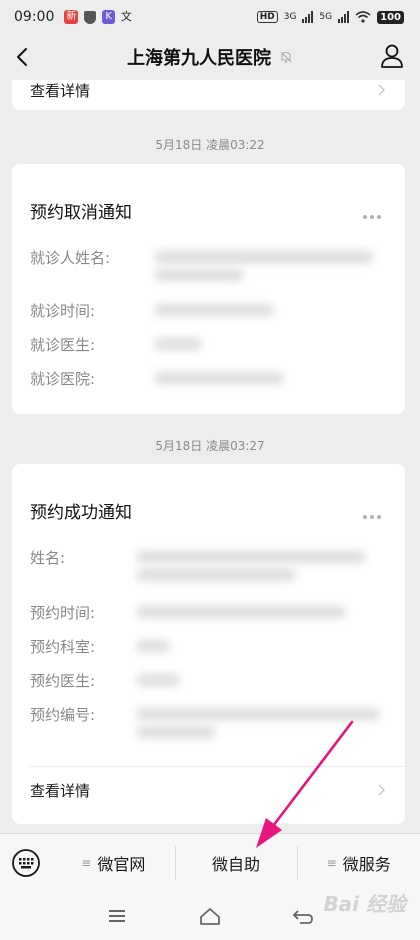 The height and width of the screenshot is (940, 420). What do you see at coordinates (308, 17) in the screenshot?
I see `signal-icon` at bounding box center [308, 17].